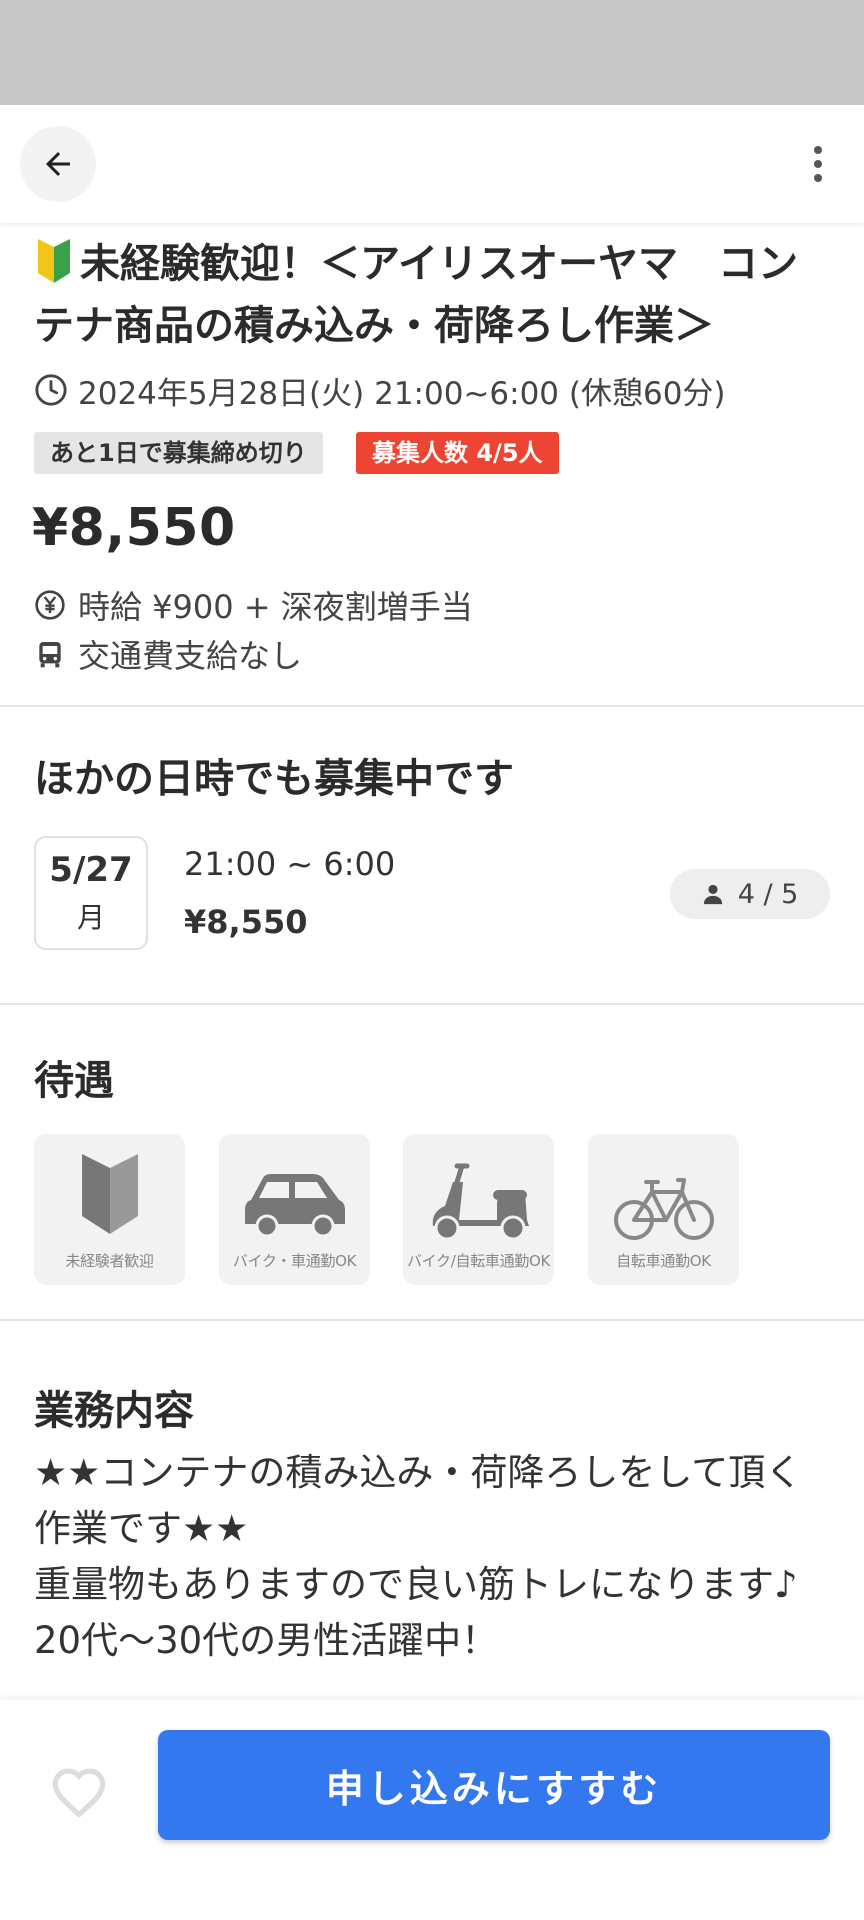 This screenshot has height=1920, width=864. Describe the element at coordinates (480, 1202) in the screenshot. I see `scooter-icon` at that location.